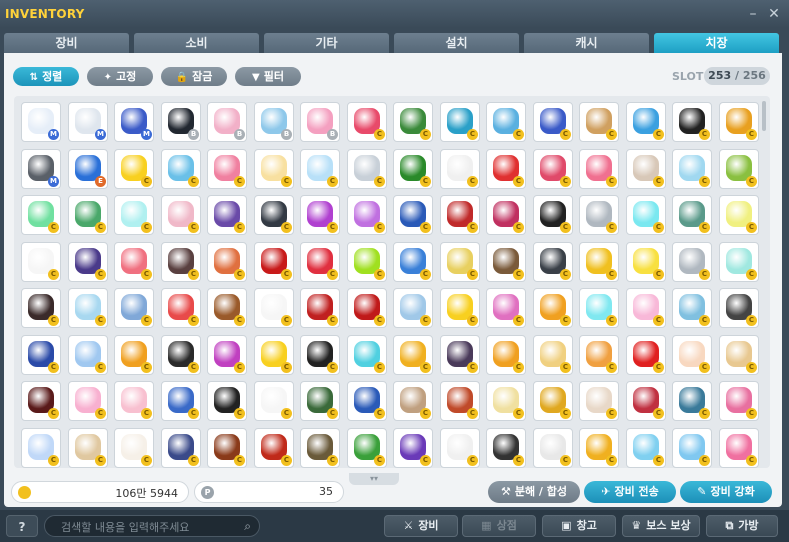 Image resolution: width=789 pixels, height=542 pixels. Describe the element at coordinates (534, 492) in the screenshot. I see `disassemble-button: ⚒ 분해 / 합성` at that location.